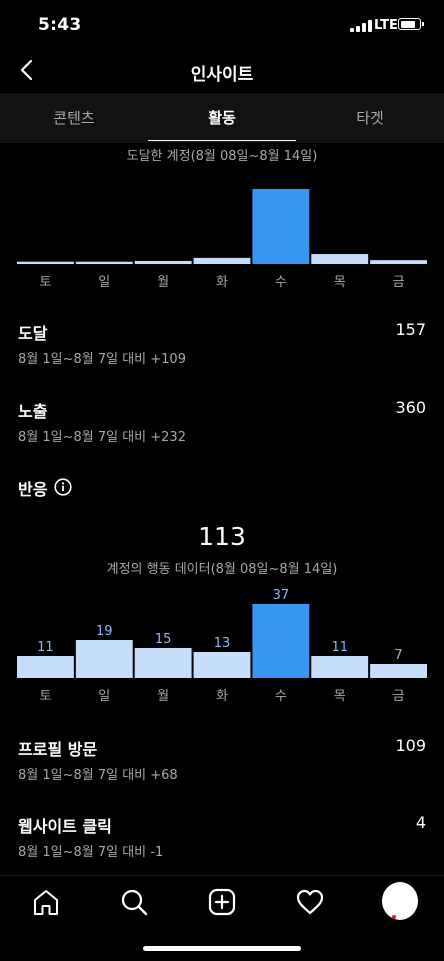 The width and height of the screenshot is (444, 961). What do you see at coordinates (410, 407) in the screenshot?
I see `impressions-value: 360` at bounding box center [410, 407].